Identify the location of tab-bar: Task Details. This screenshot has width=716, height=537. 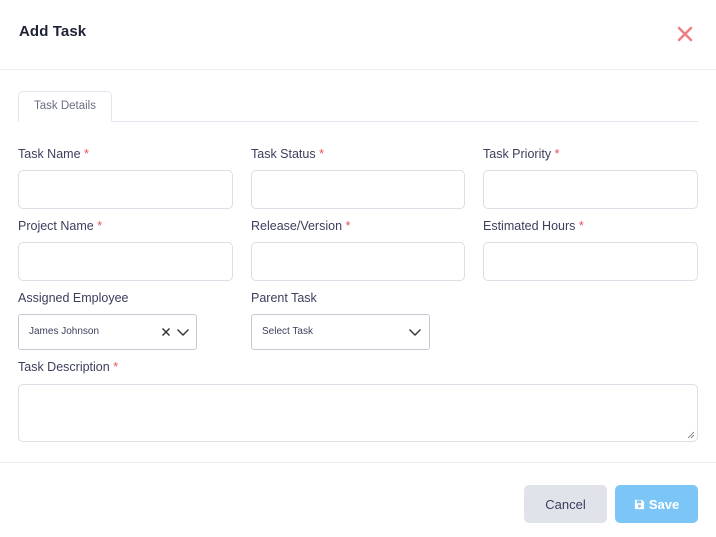
(358, 106).